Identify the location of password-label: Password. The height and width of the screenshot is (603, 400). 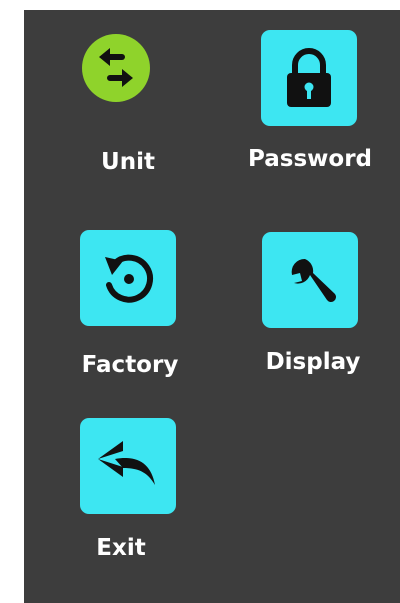
(310, 159).